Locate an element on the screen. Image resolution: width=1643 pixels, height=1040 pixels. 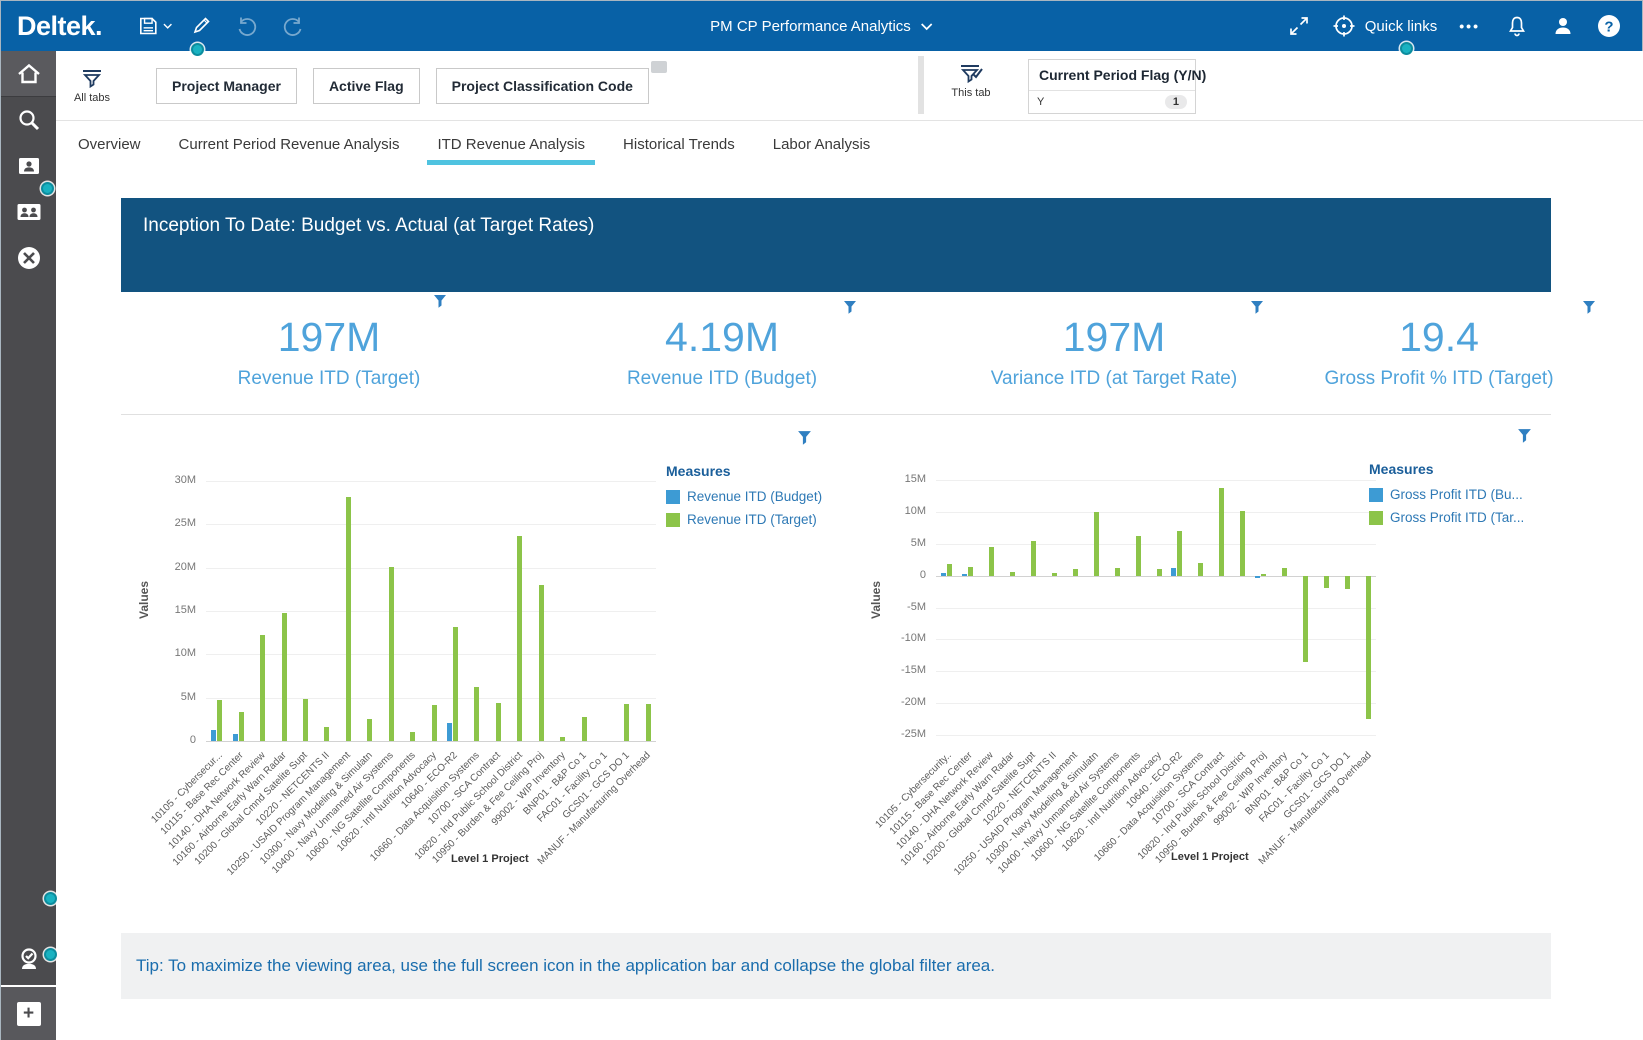
sidebar-item-tools is located at coordinates (28, 258).